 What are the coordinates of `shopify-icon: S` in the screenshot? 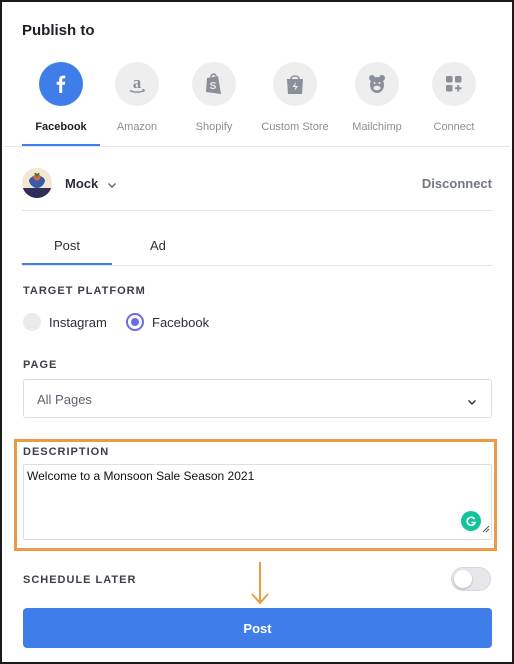 It's located at (214, 84).